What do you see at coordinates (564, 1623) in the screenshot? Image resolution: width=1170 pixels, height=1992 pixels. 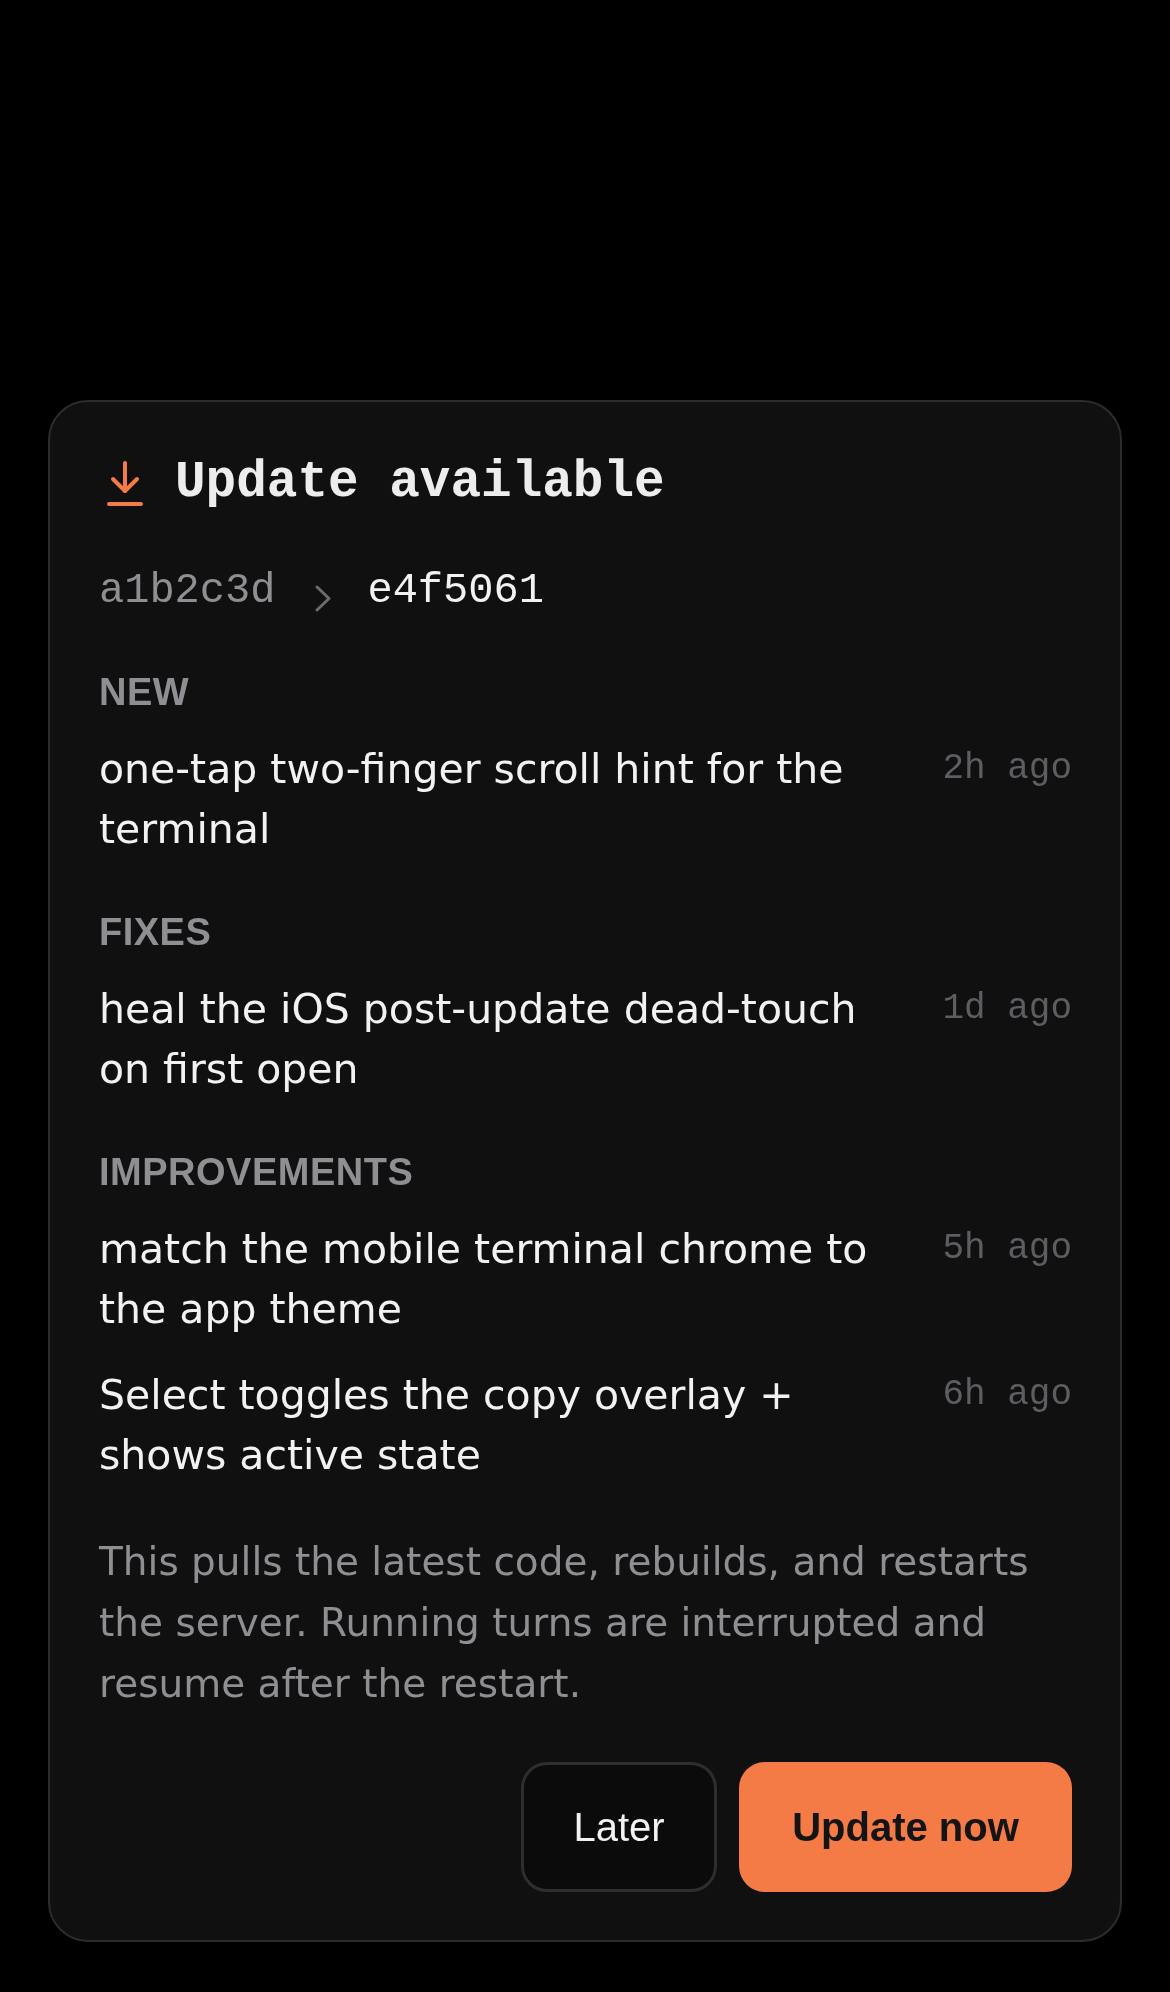 I see `description-text: This pulls the latest code, rebuilds, and restarts the server. Running turns are interrupted and resume after the restart.` at bounding box center [564, 1623].